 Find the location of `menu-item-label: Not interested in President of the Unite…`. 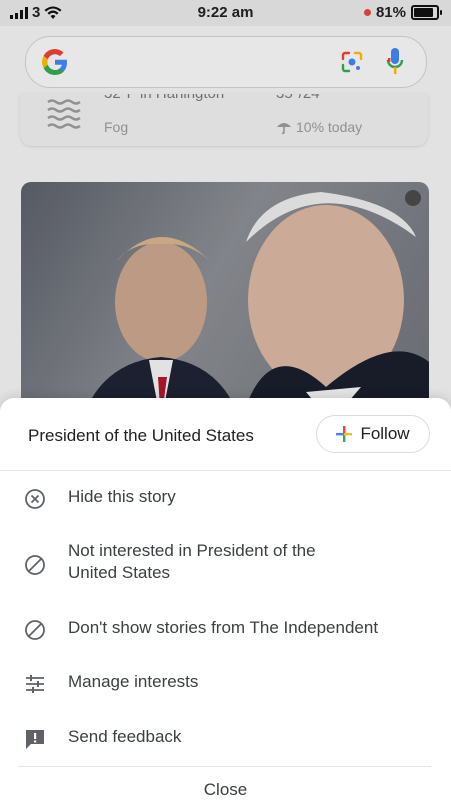

menu-item-label: Not interested in President of the Unite… is located at coordinates (192, 561).